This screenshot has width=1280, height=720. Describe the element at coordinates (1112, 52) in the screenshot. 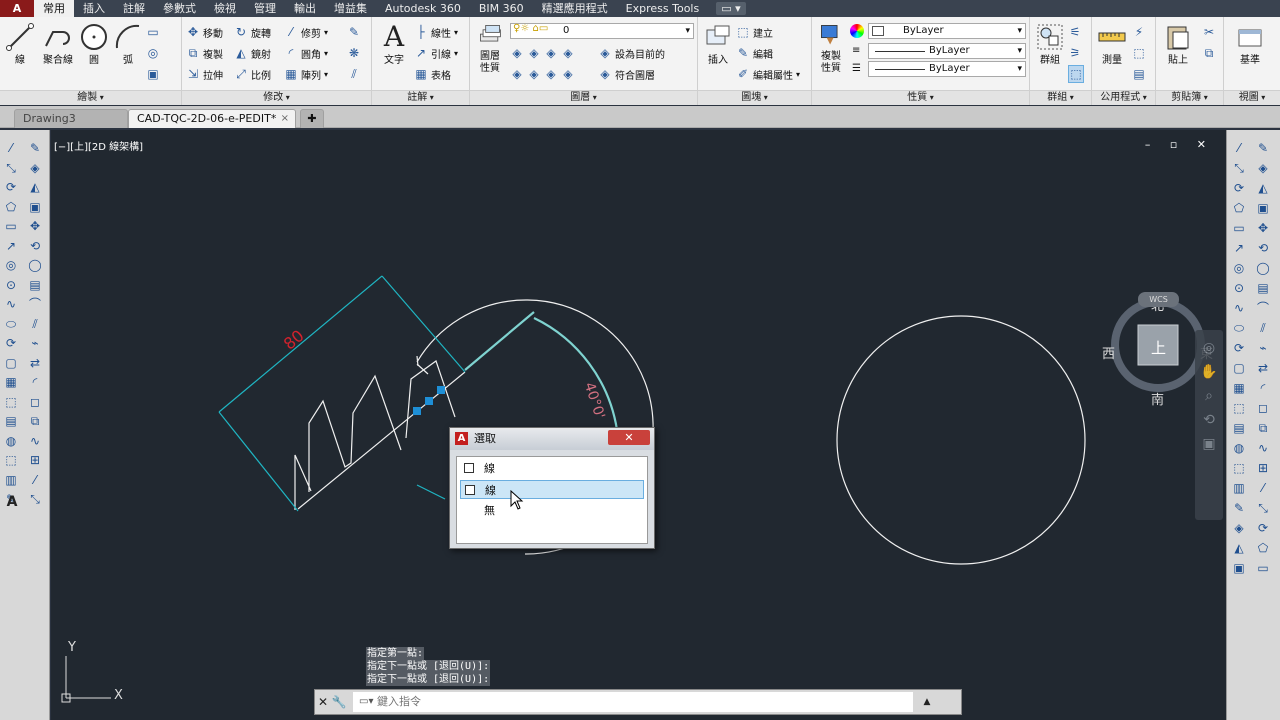

I see `measure-button: 測量` at that location.